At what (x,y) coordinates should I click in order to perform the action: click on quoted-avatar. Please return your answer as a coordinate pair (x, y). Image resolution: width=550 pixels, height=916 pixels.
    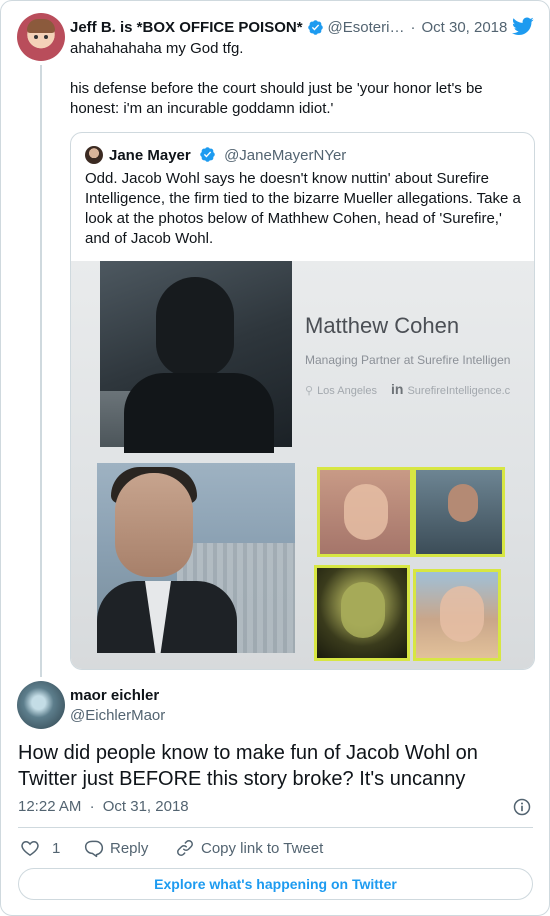
    Looking at the image, I should click on (94, 155).